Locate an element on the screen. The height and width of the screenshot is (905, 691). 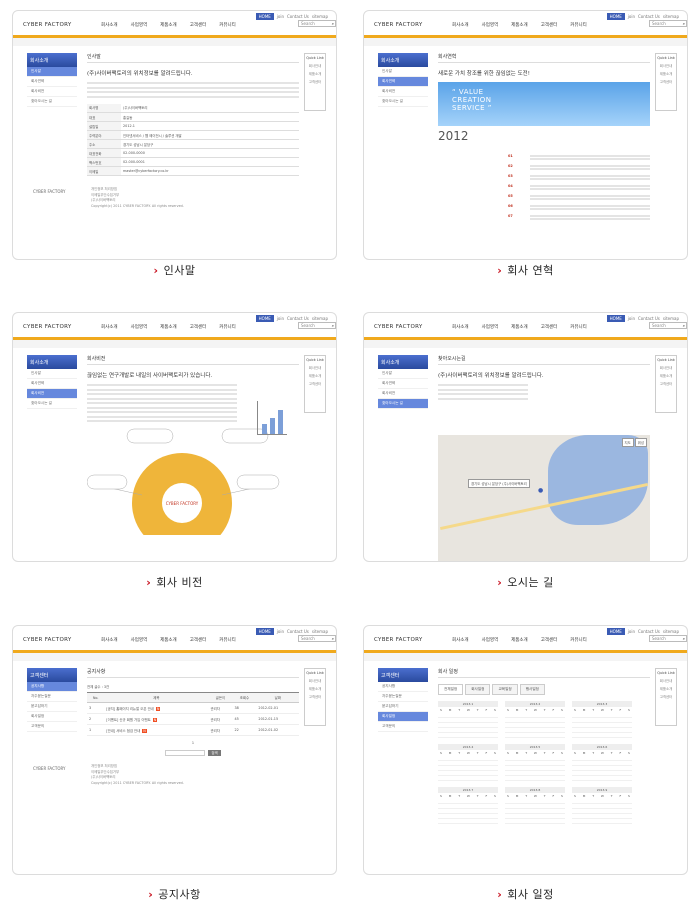
caption: › 공지사항 is located at coordinates (174, 894).